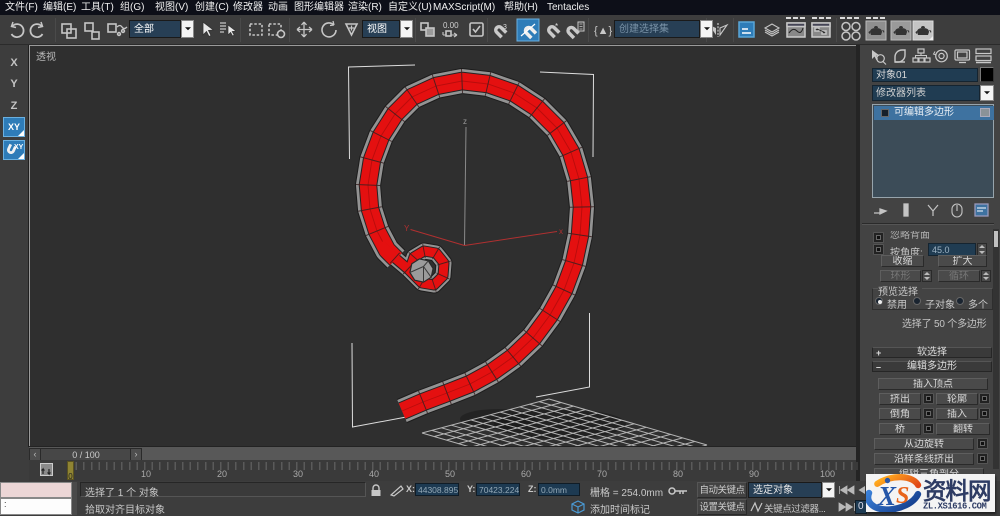 This screenshot has width=1000, height=516. I want to click on svg-text: 3, so click(505, 27).